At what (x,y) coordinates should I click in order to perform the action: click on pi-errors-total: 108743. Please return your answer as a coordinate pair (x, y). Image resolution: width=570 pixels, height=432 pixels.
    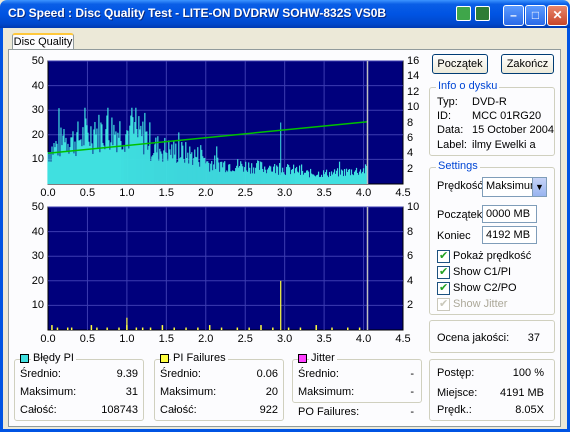
    Looking at the image, I should click on (119, 410).